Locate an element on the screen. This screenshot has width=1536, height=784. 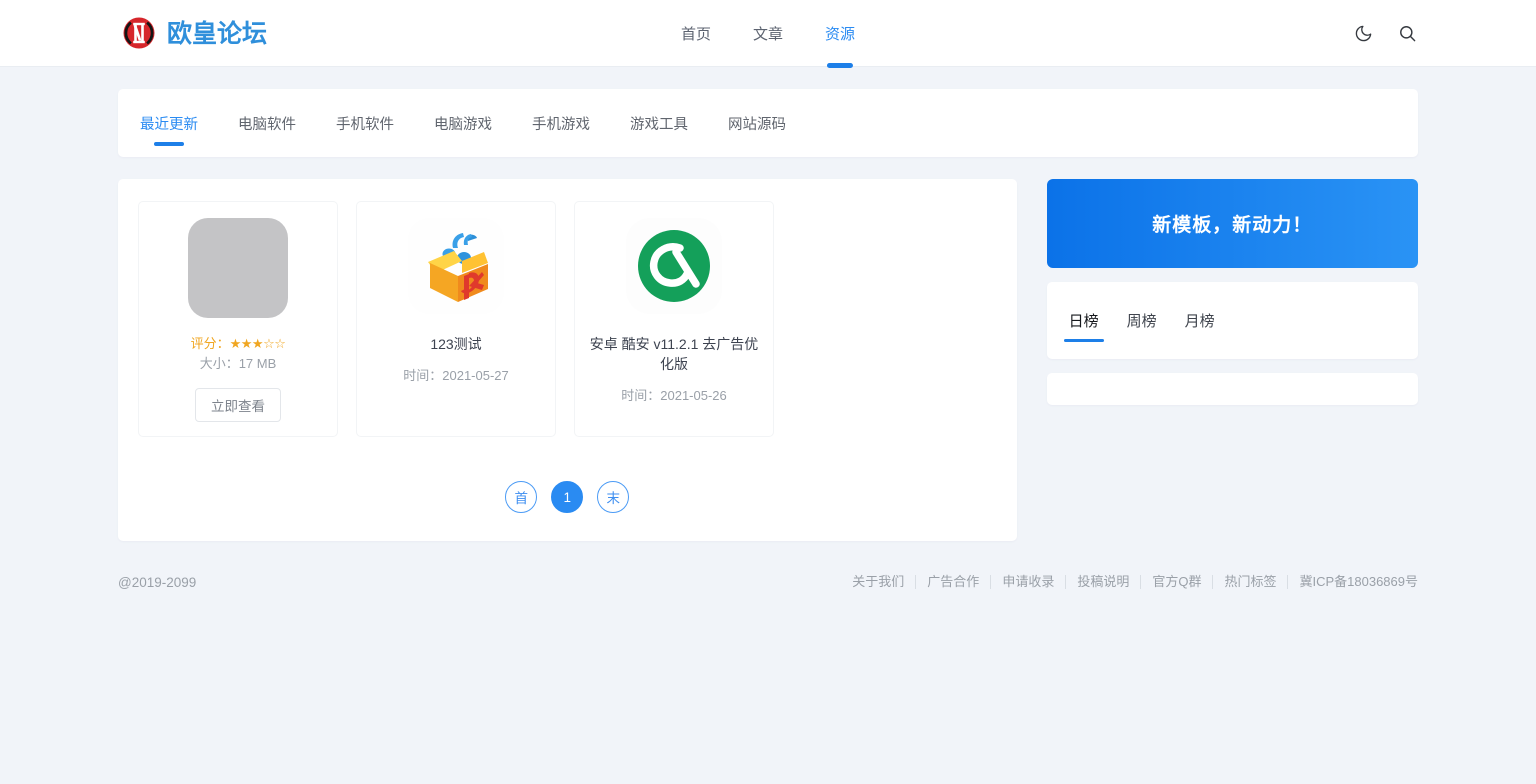
footer-link-hot-tags: 热门标签 is located at coordinates (1251, 582).